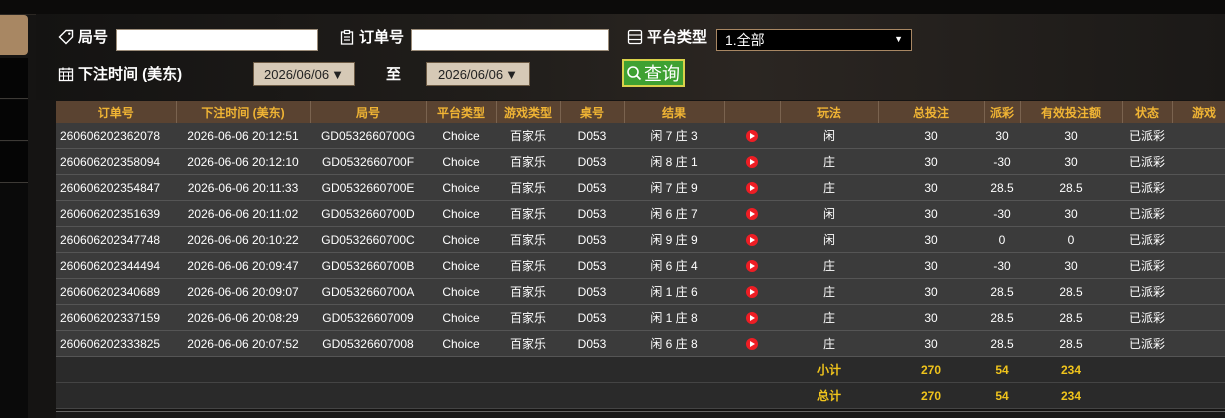 This screenshot has height=418, width=1225. What do you see at coordinates (347, 37) in the screenshot?
I see `clipboard-icon` at bounding box center [347, 37].